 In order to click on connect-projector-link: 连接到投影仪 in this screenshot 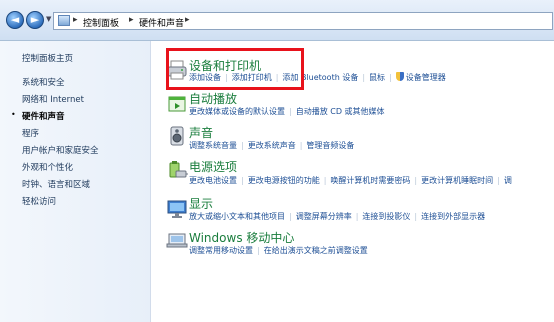, I will do `click(386, 216)`.